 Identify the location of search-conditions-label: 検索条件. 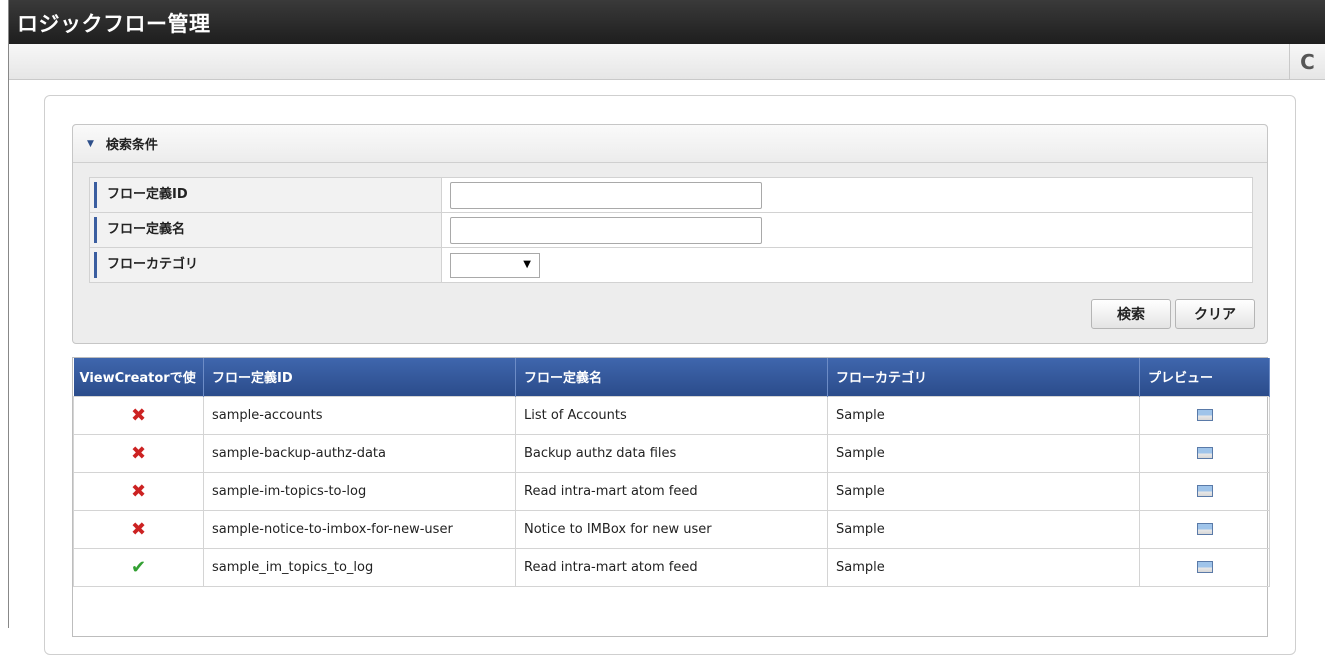
(131, 145).